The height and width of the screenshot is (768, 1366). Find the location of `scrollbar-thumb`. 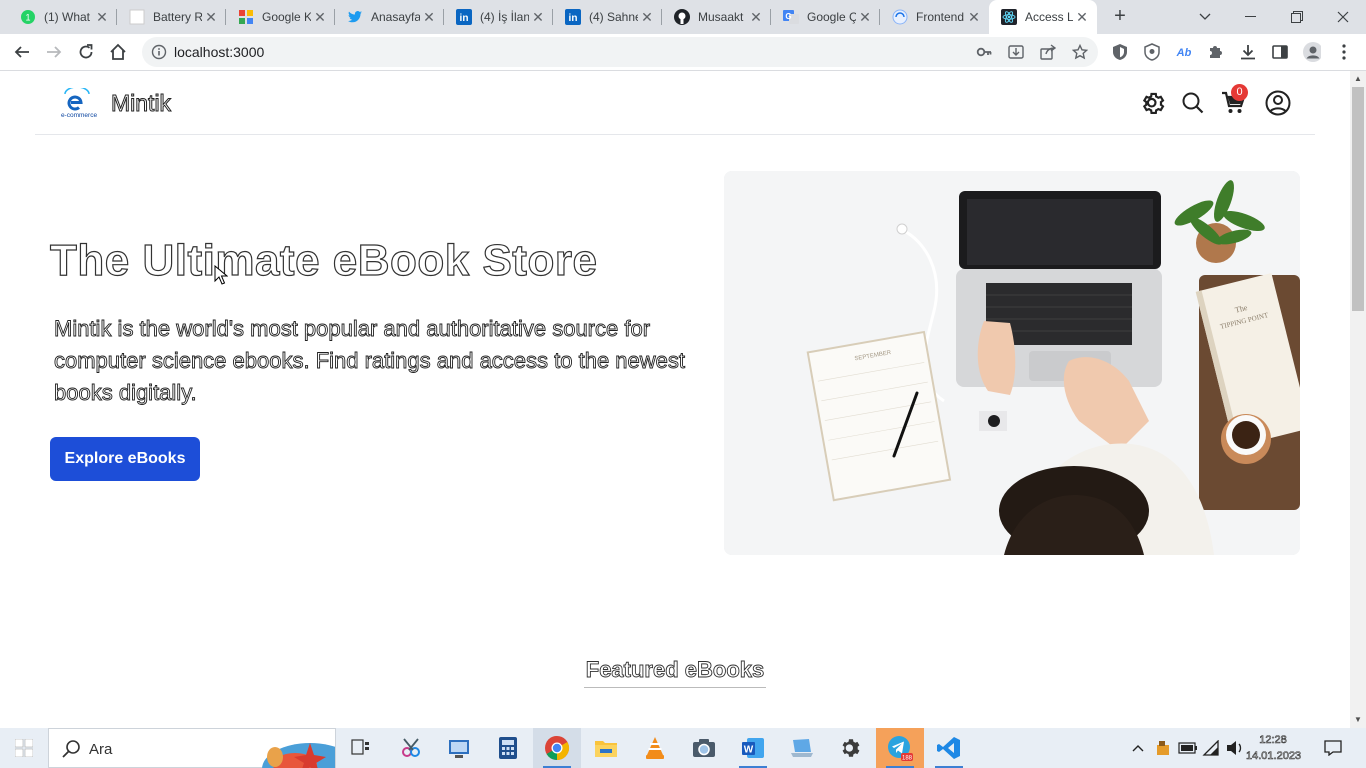

scrollbar-thumb is located at coordinates (1358, 199).